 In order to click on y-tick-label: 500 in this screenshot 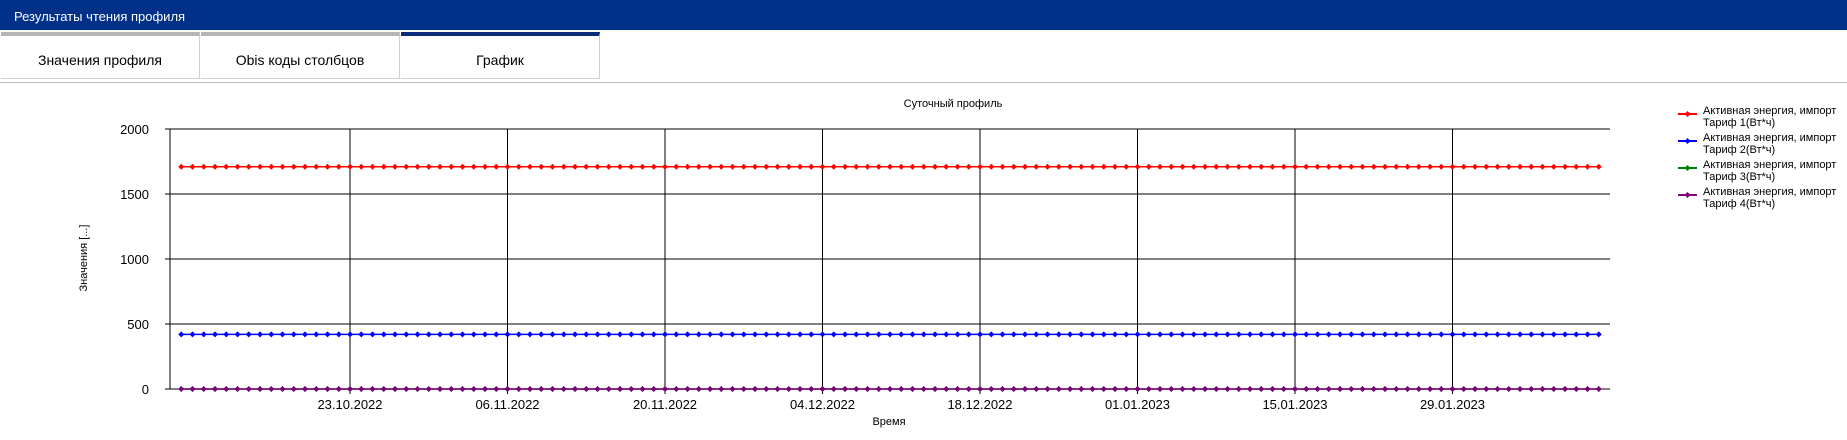, I will do `click(138, 324)`.